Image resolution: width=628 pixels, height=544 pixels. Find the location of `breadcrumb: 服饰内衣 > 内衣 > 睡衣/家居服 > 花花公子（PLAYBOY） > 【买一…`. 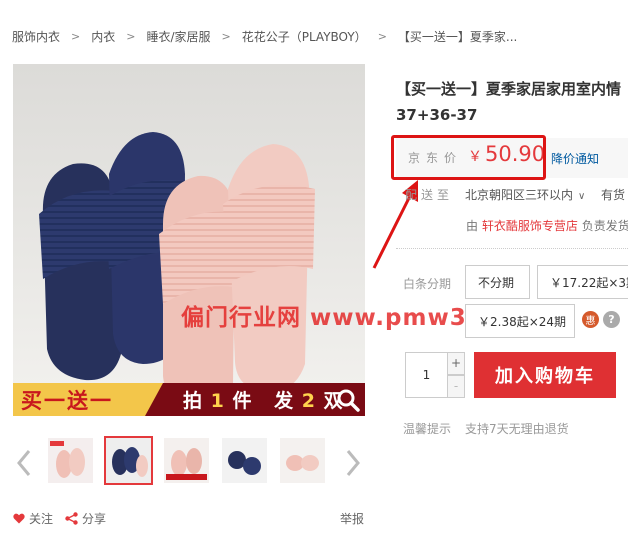

breadcrumb: 服饰内衣 > 内衣 > 睡衣/家居服 > 花花公子（PLAYBOY） > 【买一… is located at coordinates (264, 36).